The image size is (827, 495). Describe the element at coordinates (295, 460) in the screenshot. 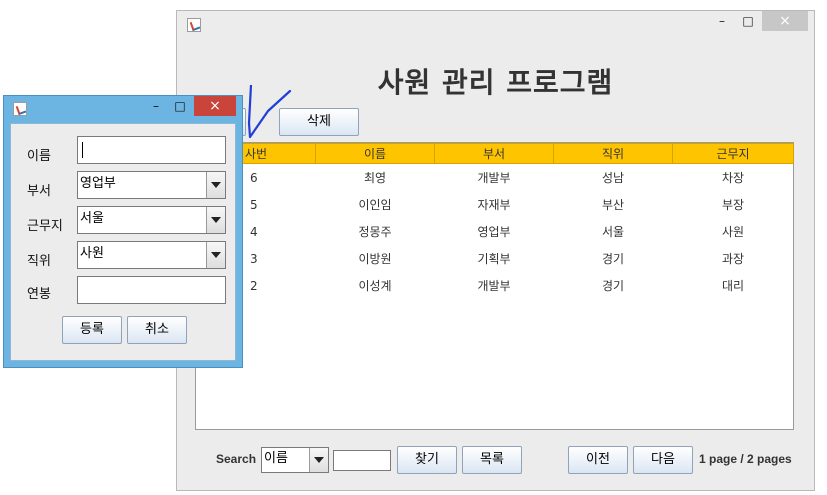

I see `search-field-select: 이름` at that location.